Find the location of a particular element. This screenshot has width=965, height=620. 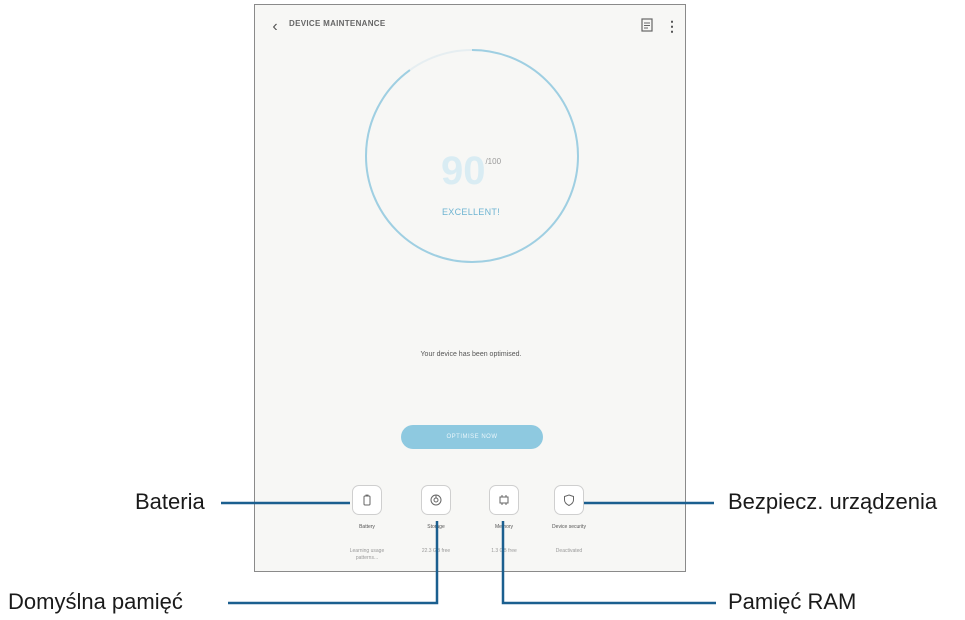

callout-device-security: Bezpiecz. urządzenia is located at coordinates (833, 501).